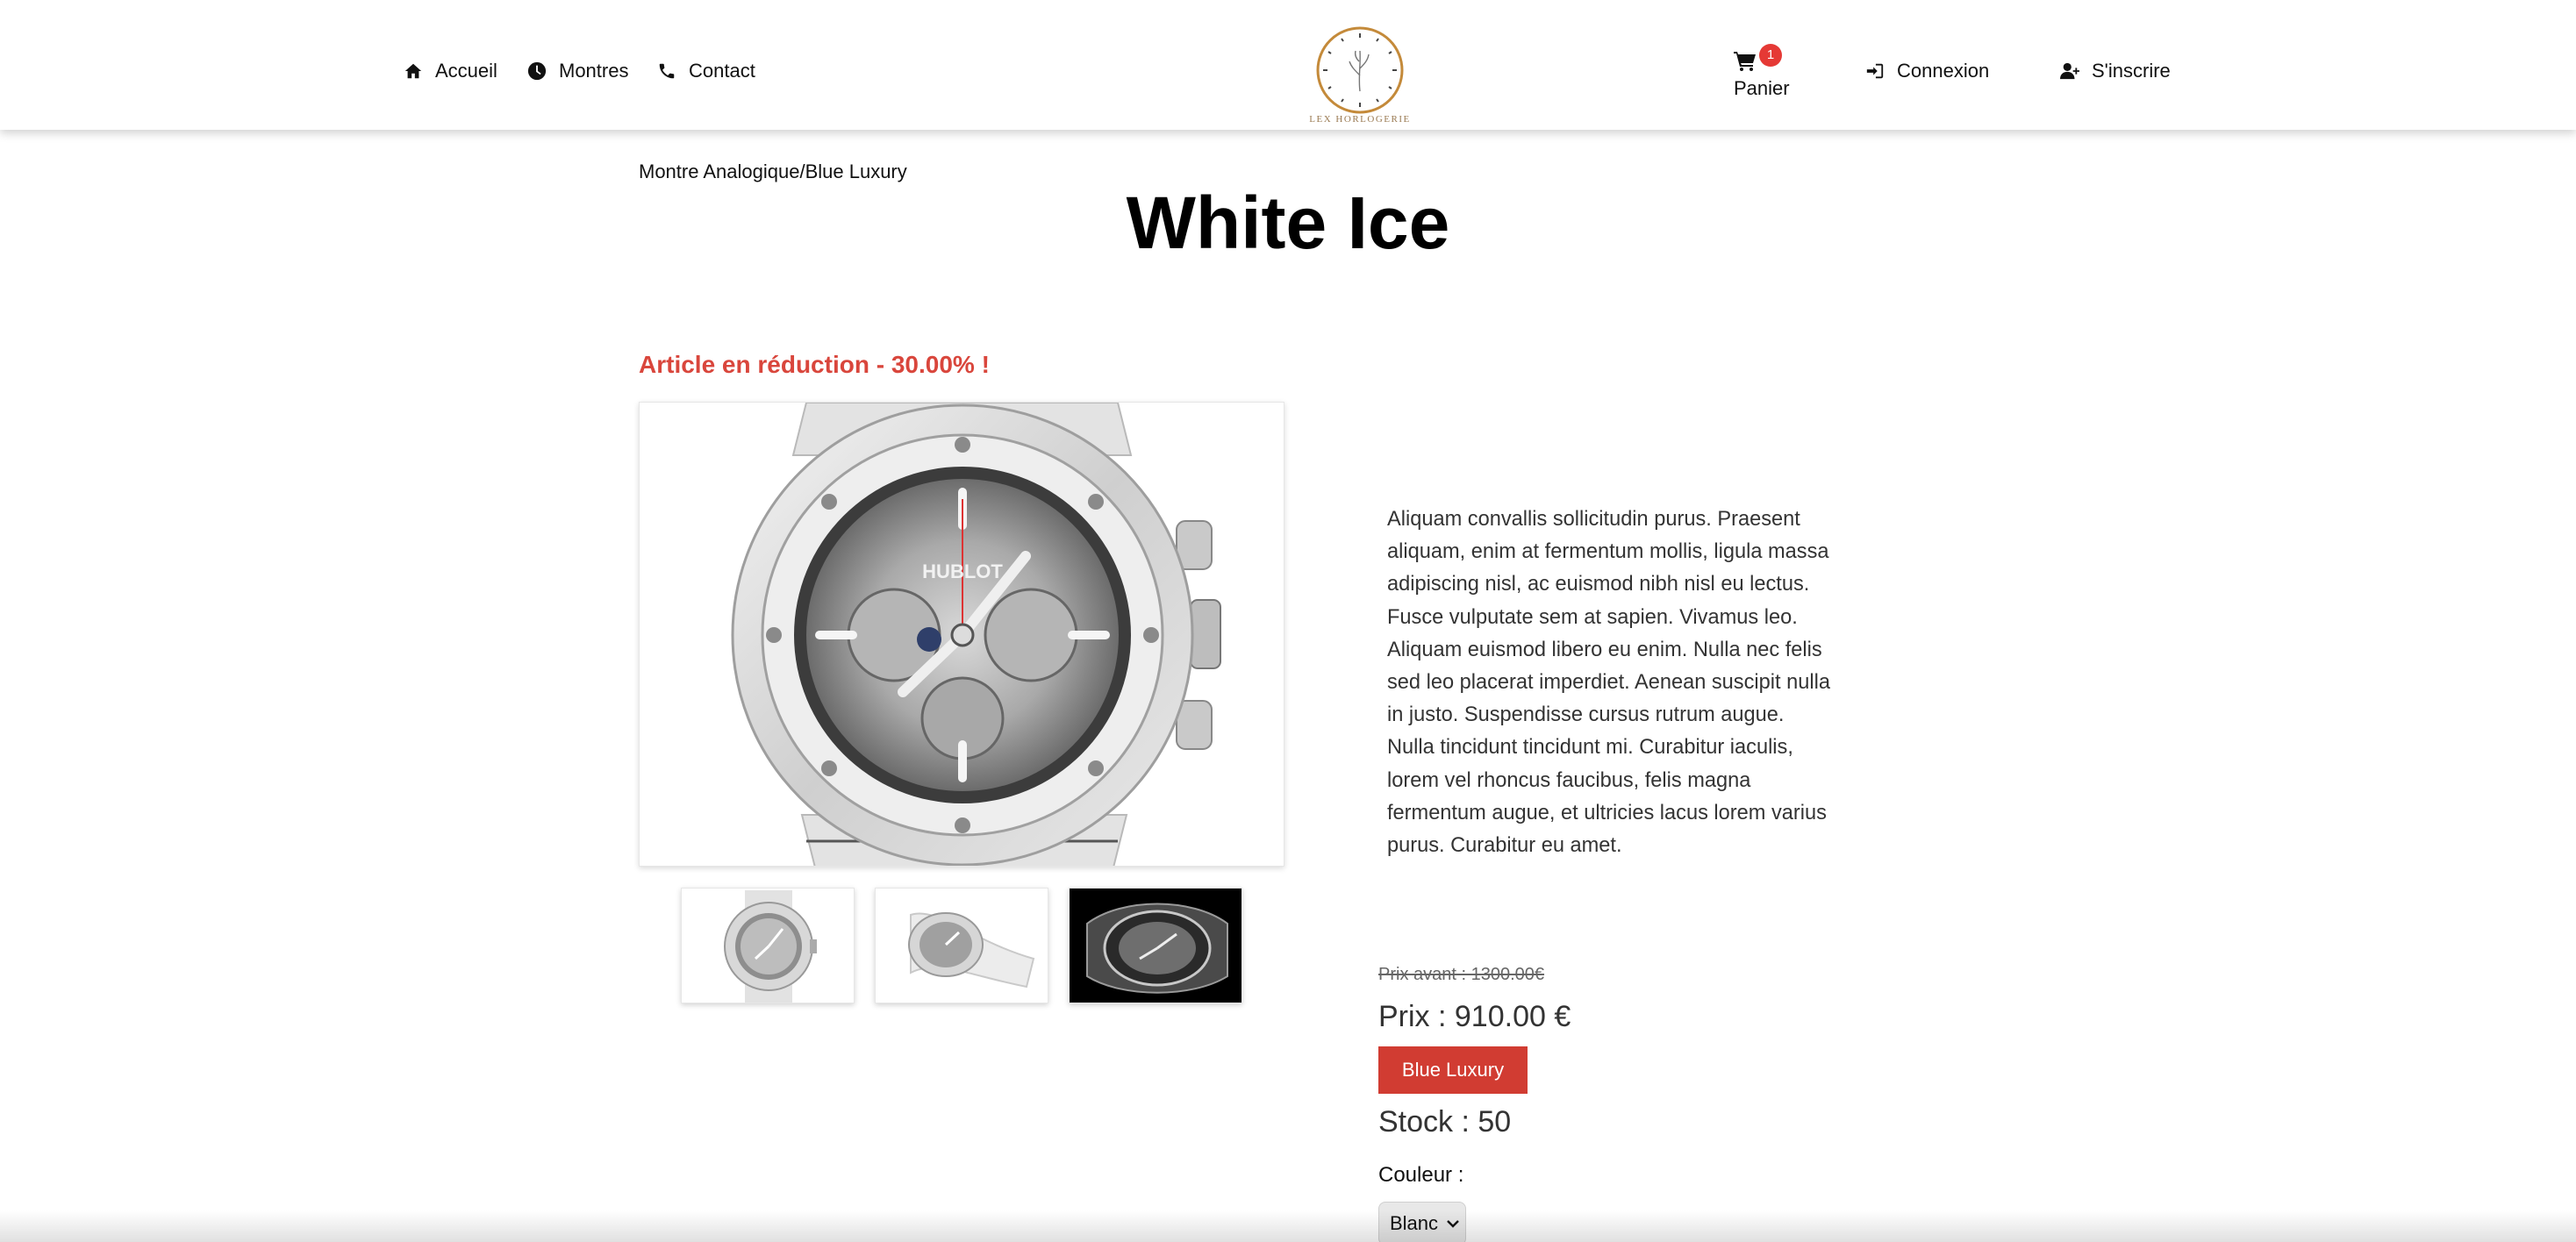 The height and width of the screenshot is (1242, 2576). What do you see at coordinates (1288, 223) in the screenshot?
I see `page-title: White Ice` at bounding box center [1288, 223].